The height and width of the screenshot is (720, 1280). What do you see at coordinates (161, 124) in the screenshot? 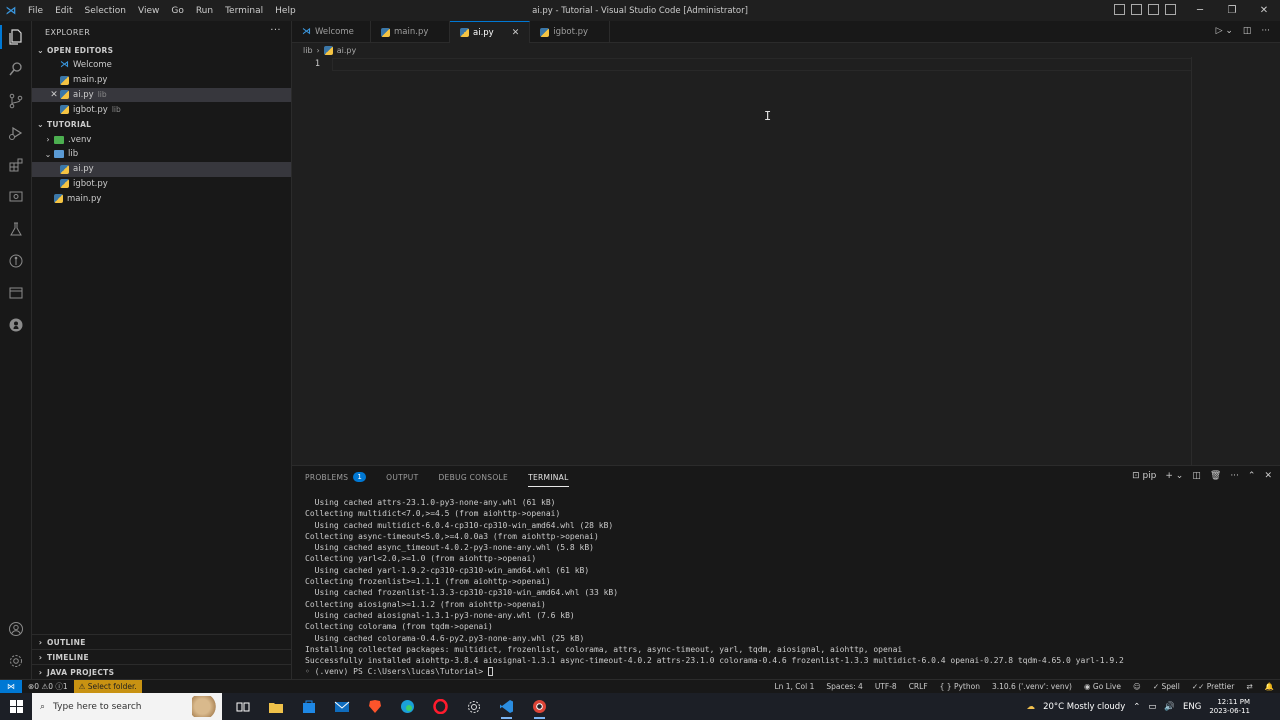
I see `workspace-header: ⌄ TUTORIAL` at bounding box center [161, 124].